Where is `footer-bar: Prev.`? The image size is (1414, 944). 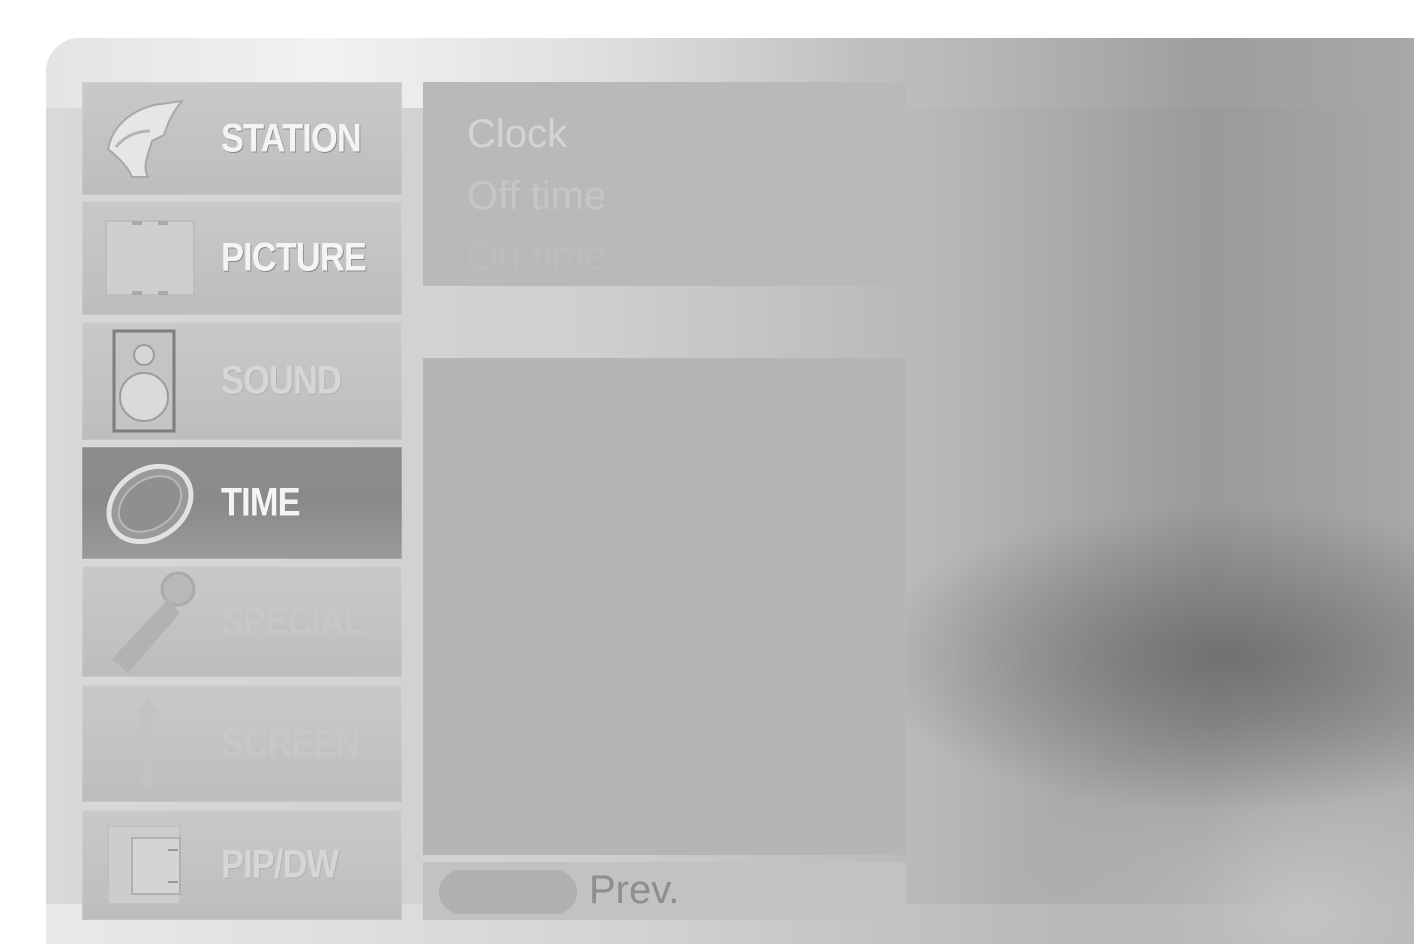 footer-bar: Prev. is located at coordinates (664, 891).